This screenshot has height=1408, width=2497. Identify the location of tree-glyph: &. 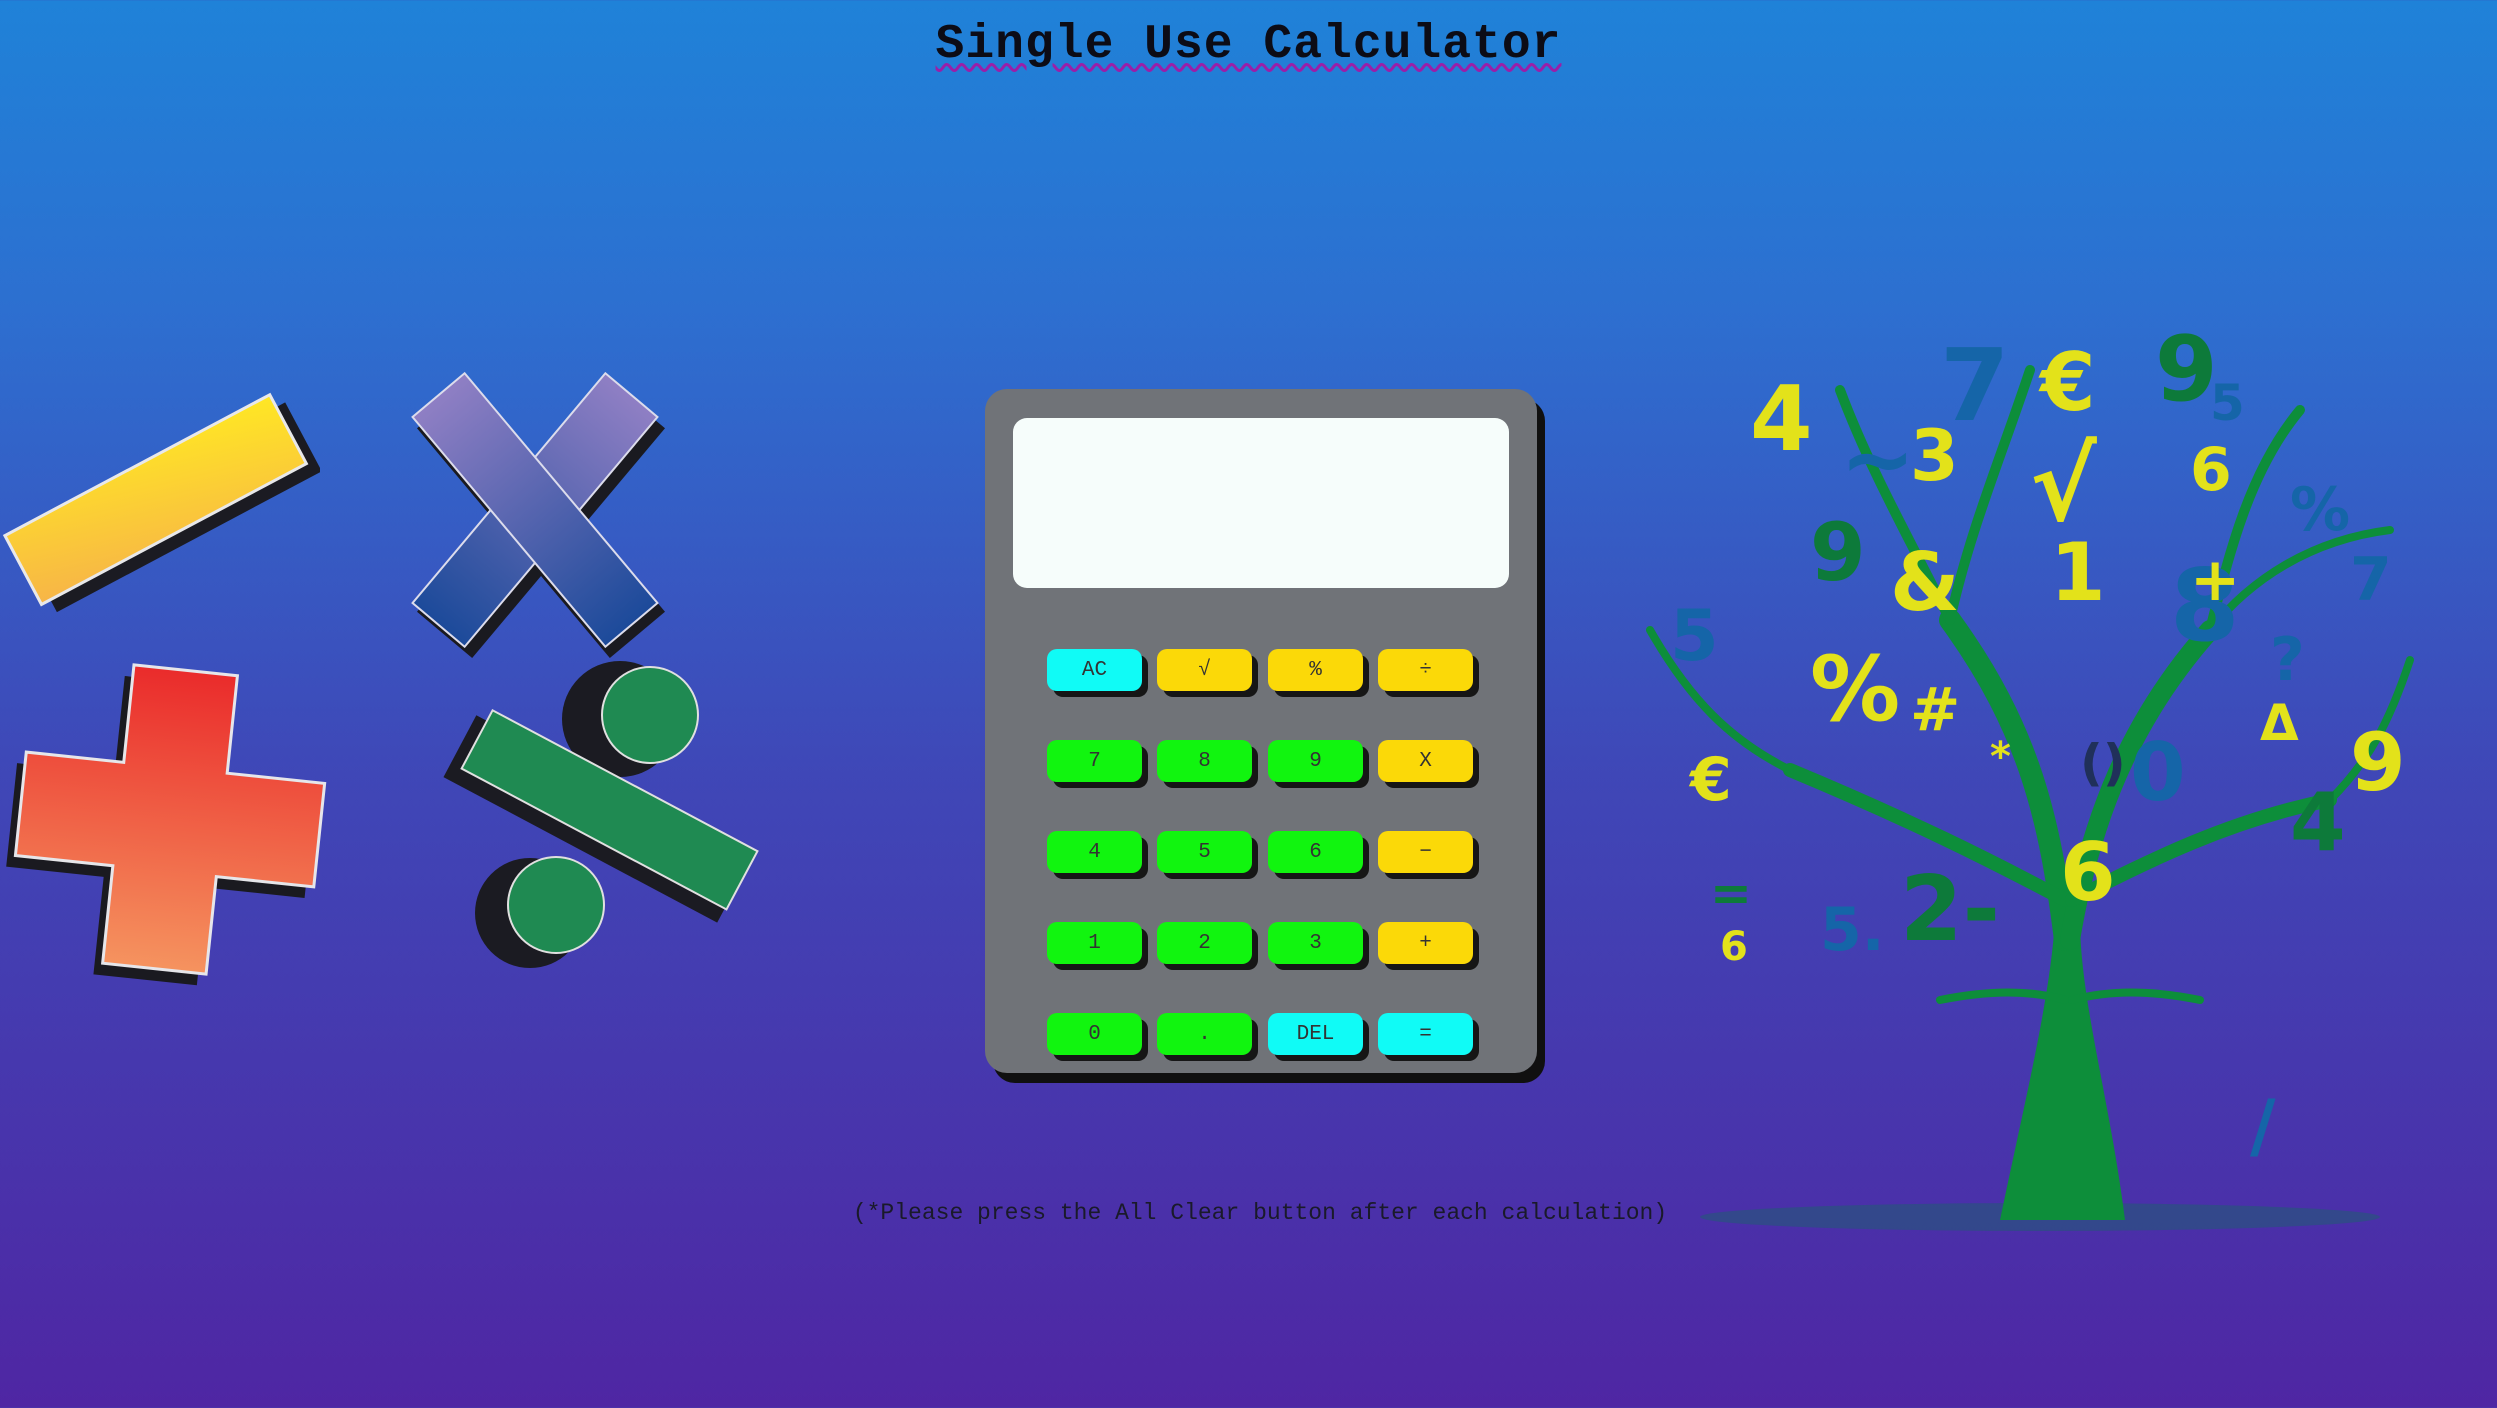
(1925, 582).